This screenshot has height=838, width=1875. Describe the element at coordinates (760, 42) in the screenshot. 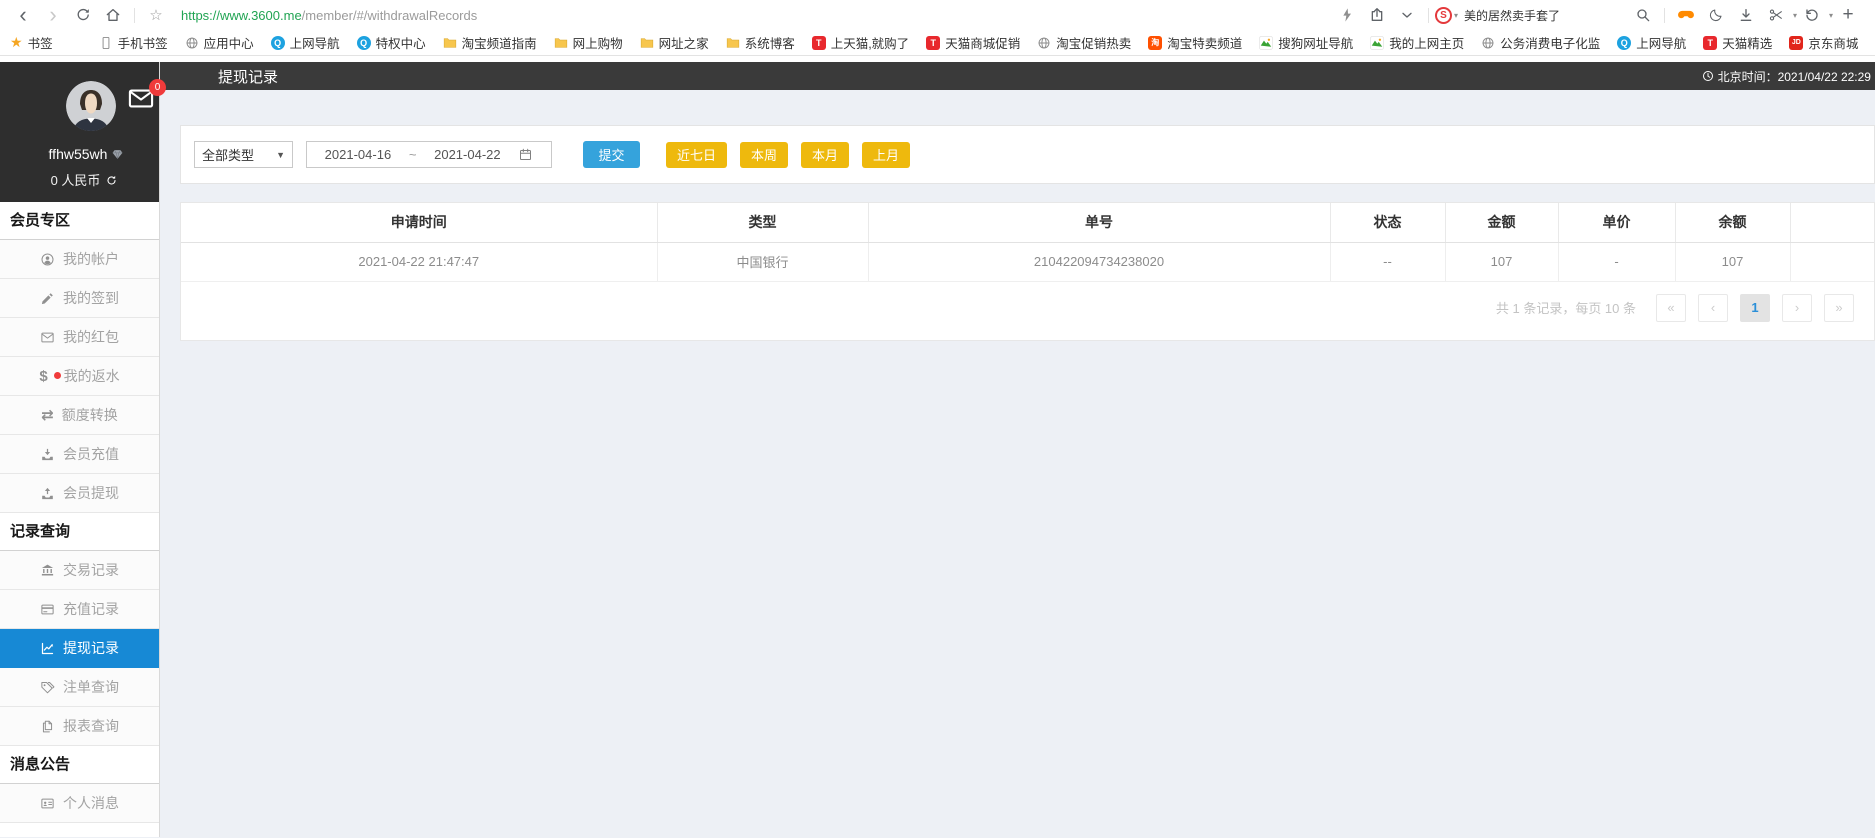

I see `bookmark-item: 系统博客` at that location.